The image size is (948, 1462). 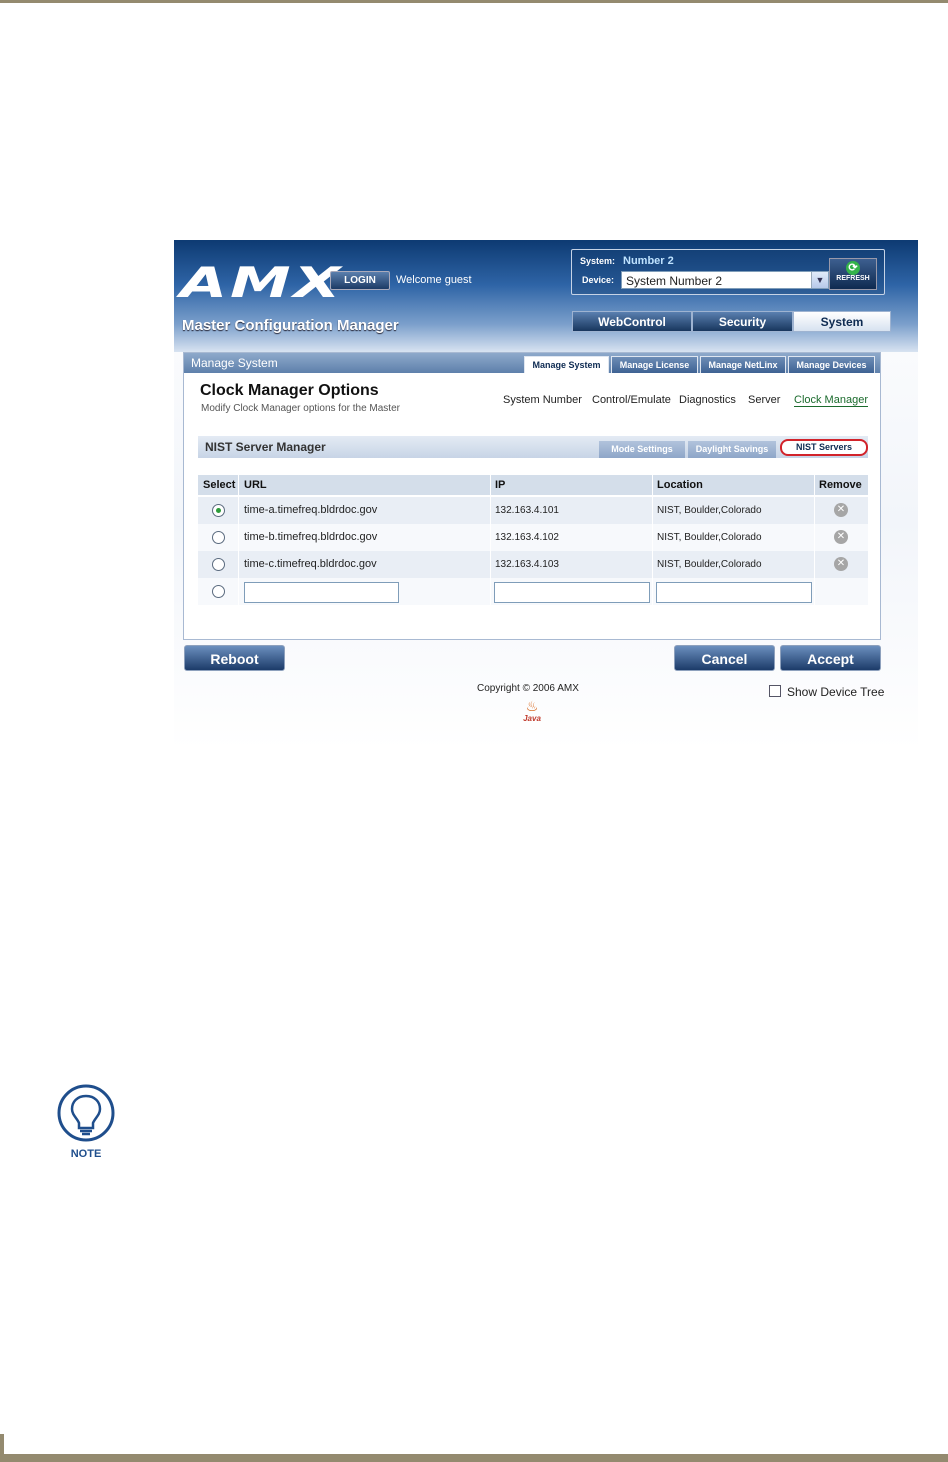 What do you see at coordinates (234, 658) in the screenshot?
I see `reboot-button: Reboot` at bounding box center [234, 658].